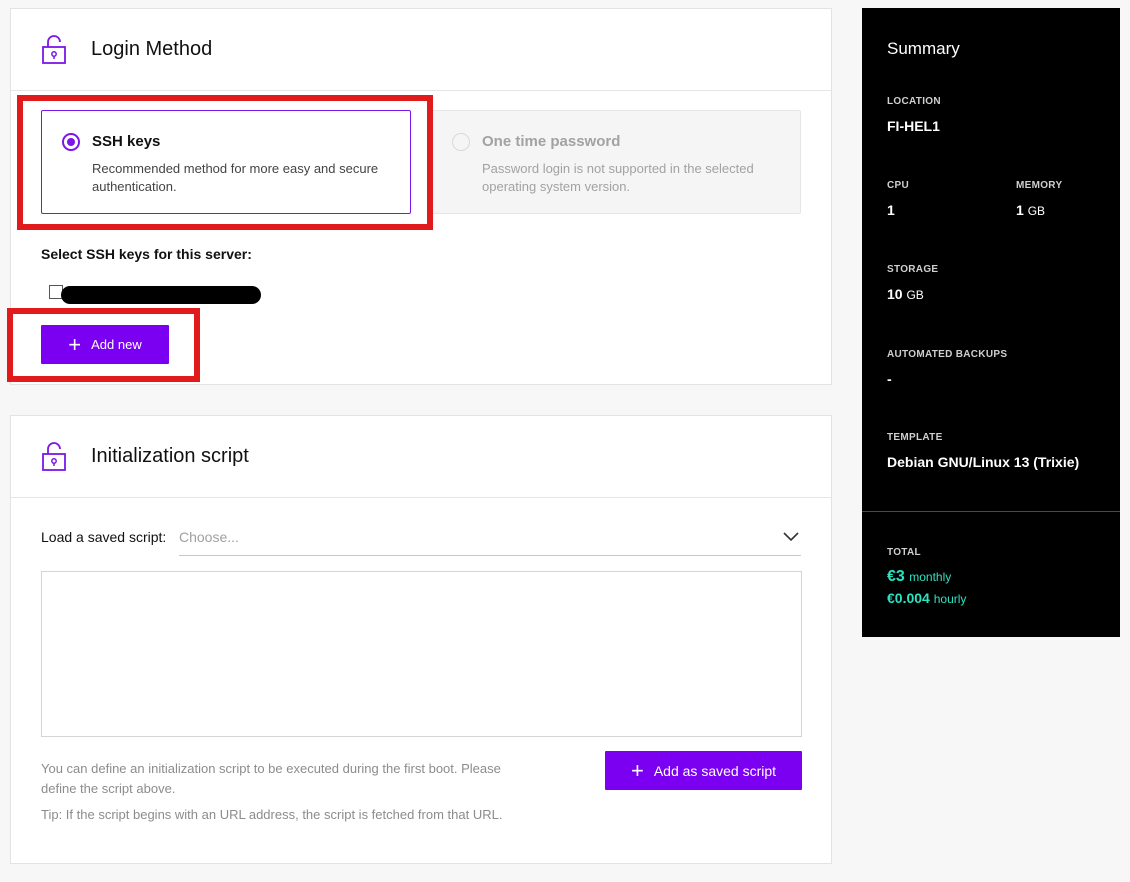  Describe the element at coordinates (891, 210) in the screenshot. I see `cpu-value: 1` at that location.